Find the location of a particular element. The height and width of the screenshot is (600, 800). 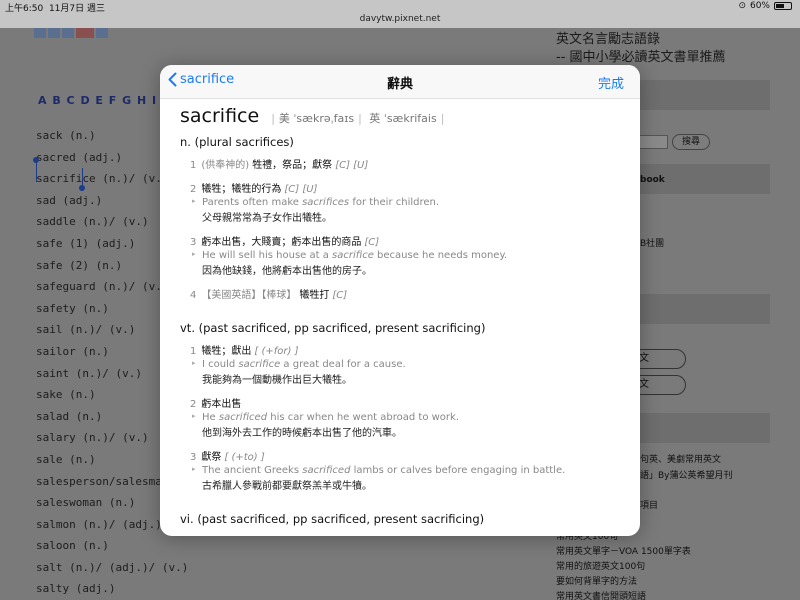

address-bar: davytw.pixnet.net is located at coordinates (400, 21).